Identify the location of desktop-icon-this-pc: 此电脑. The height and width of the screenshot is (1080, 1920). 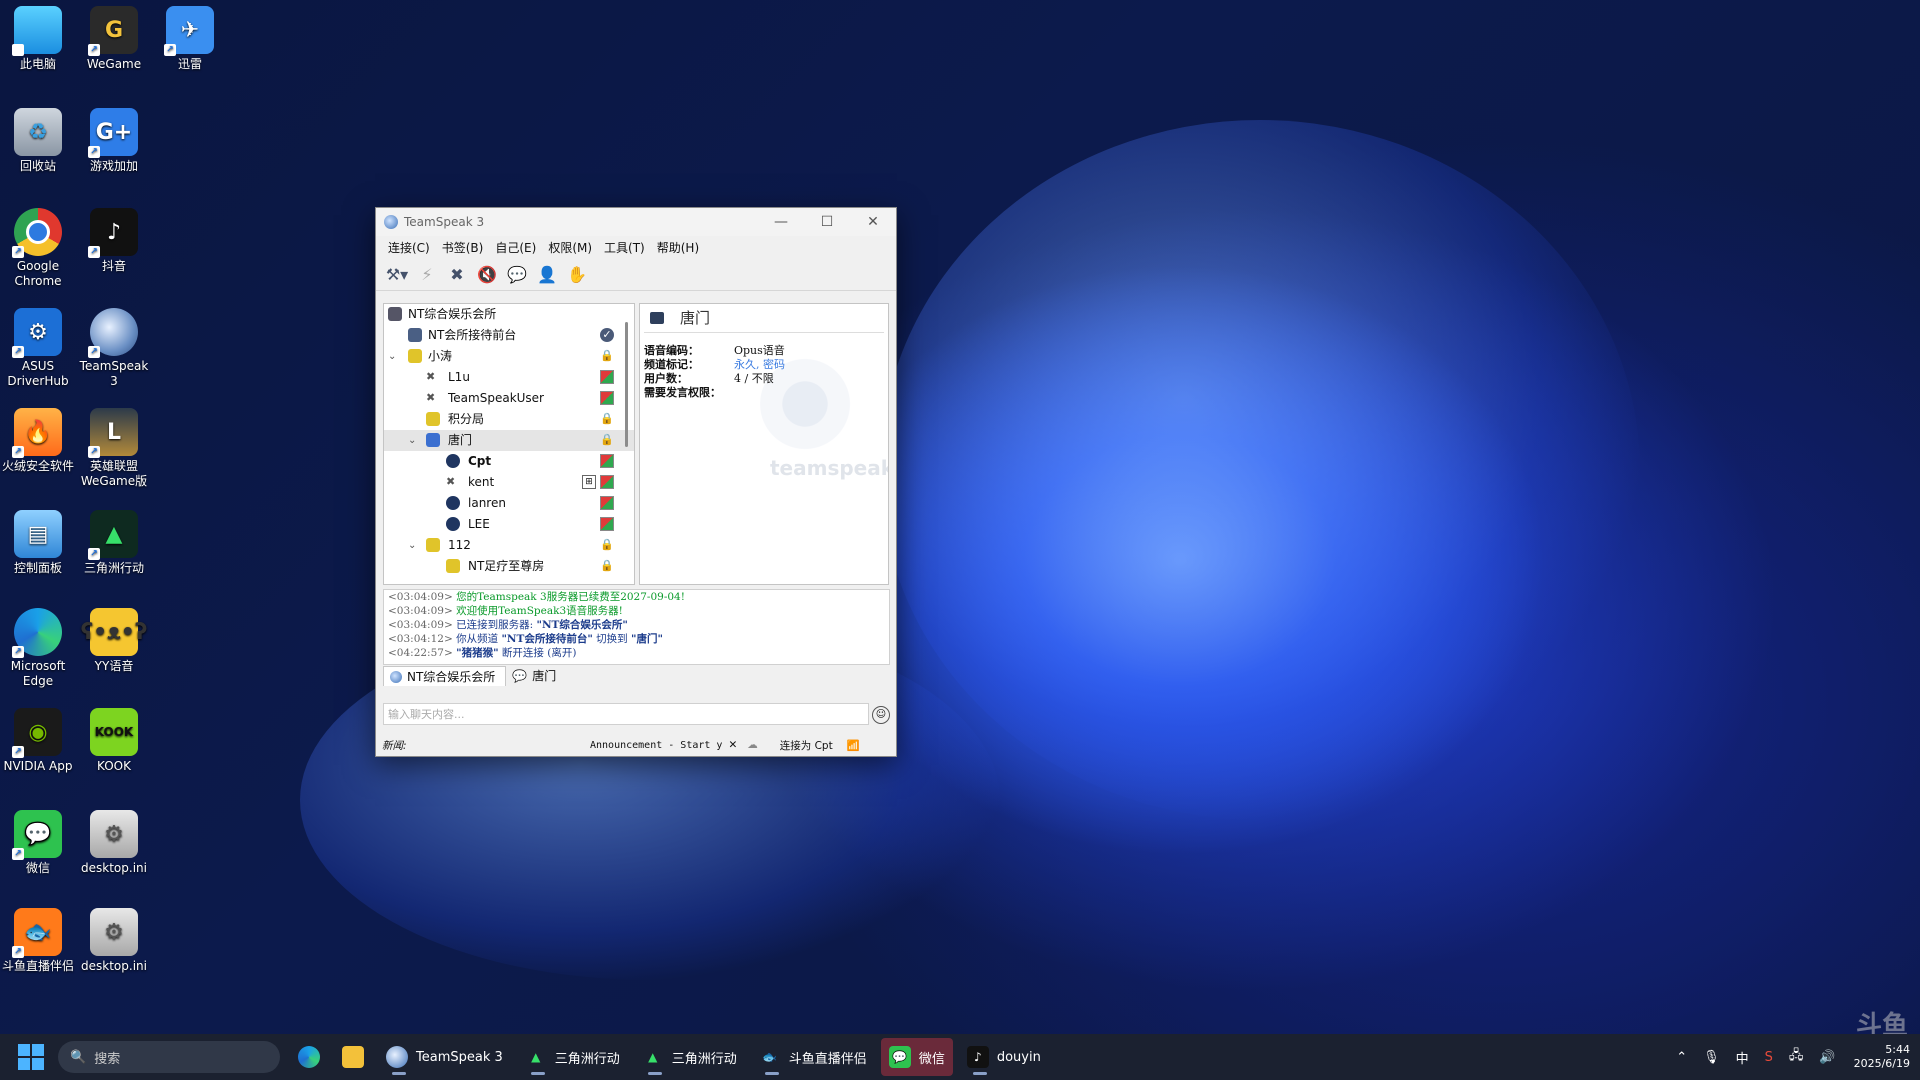
(38, 39).